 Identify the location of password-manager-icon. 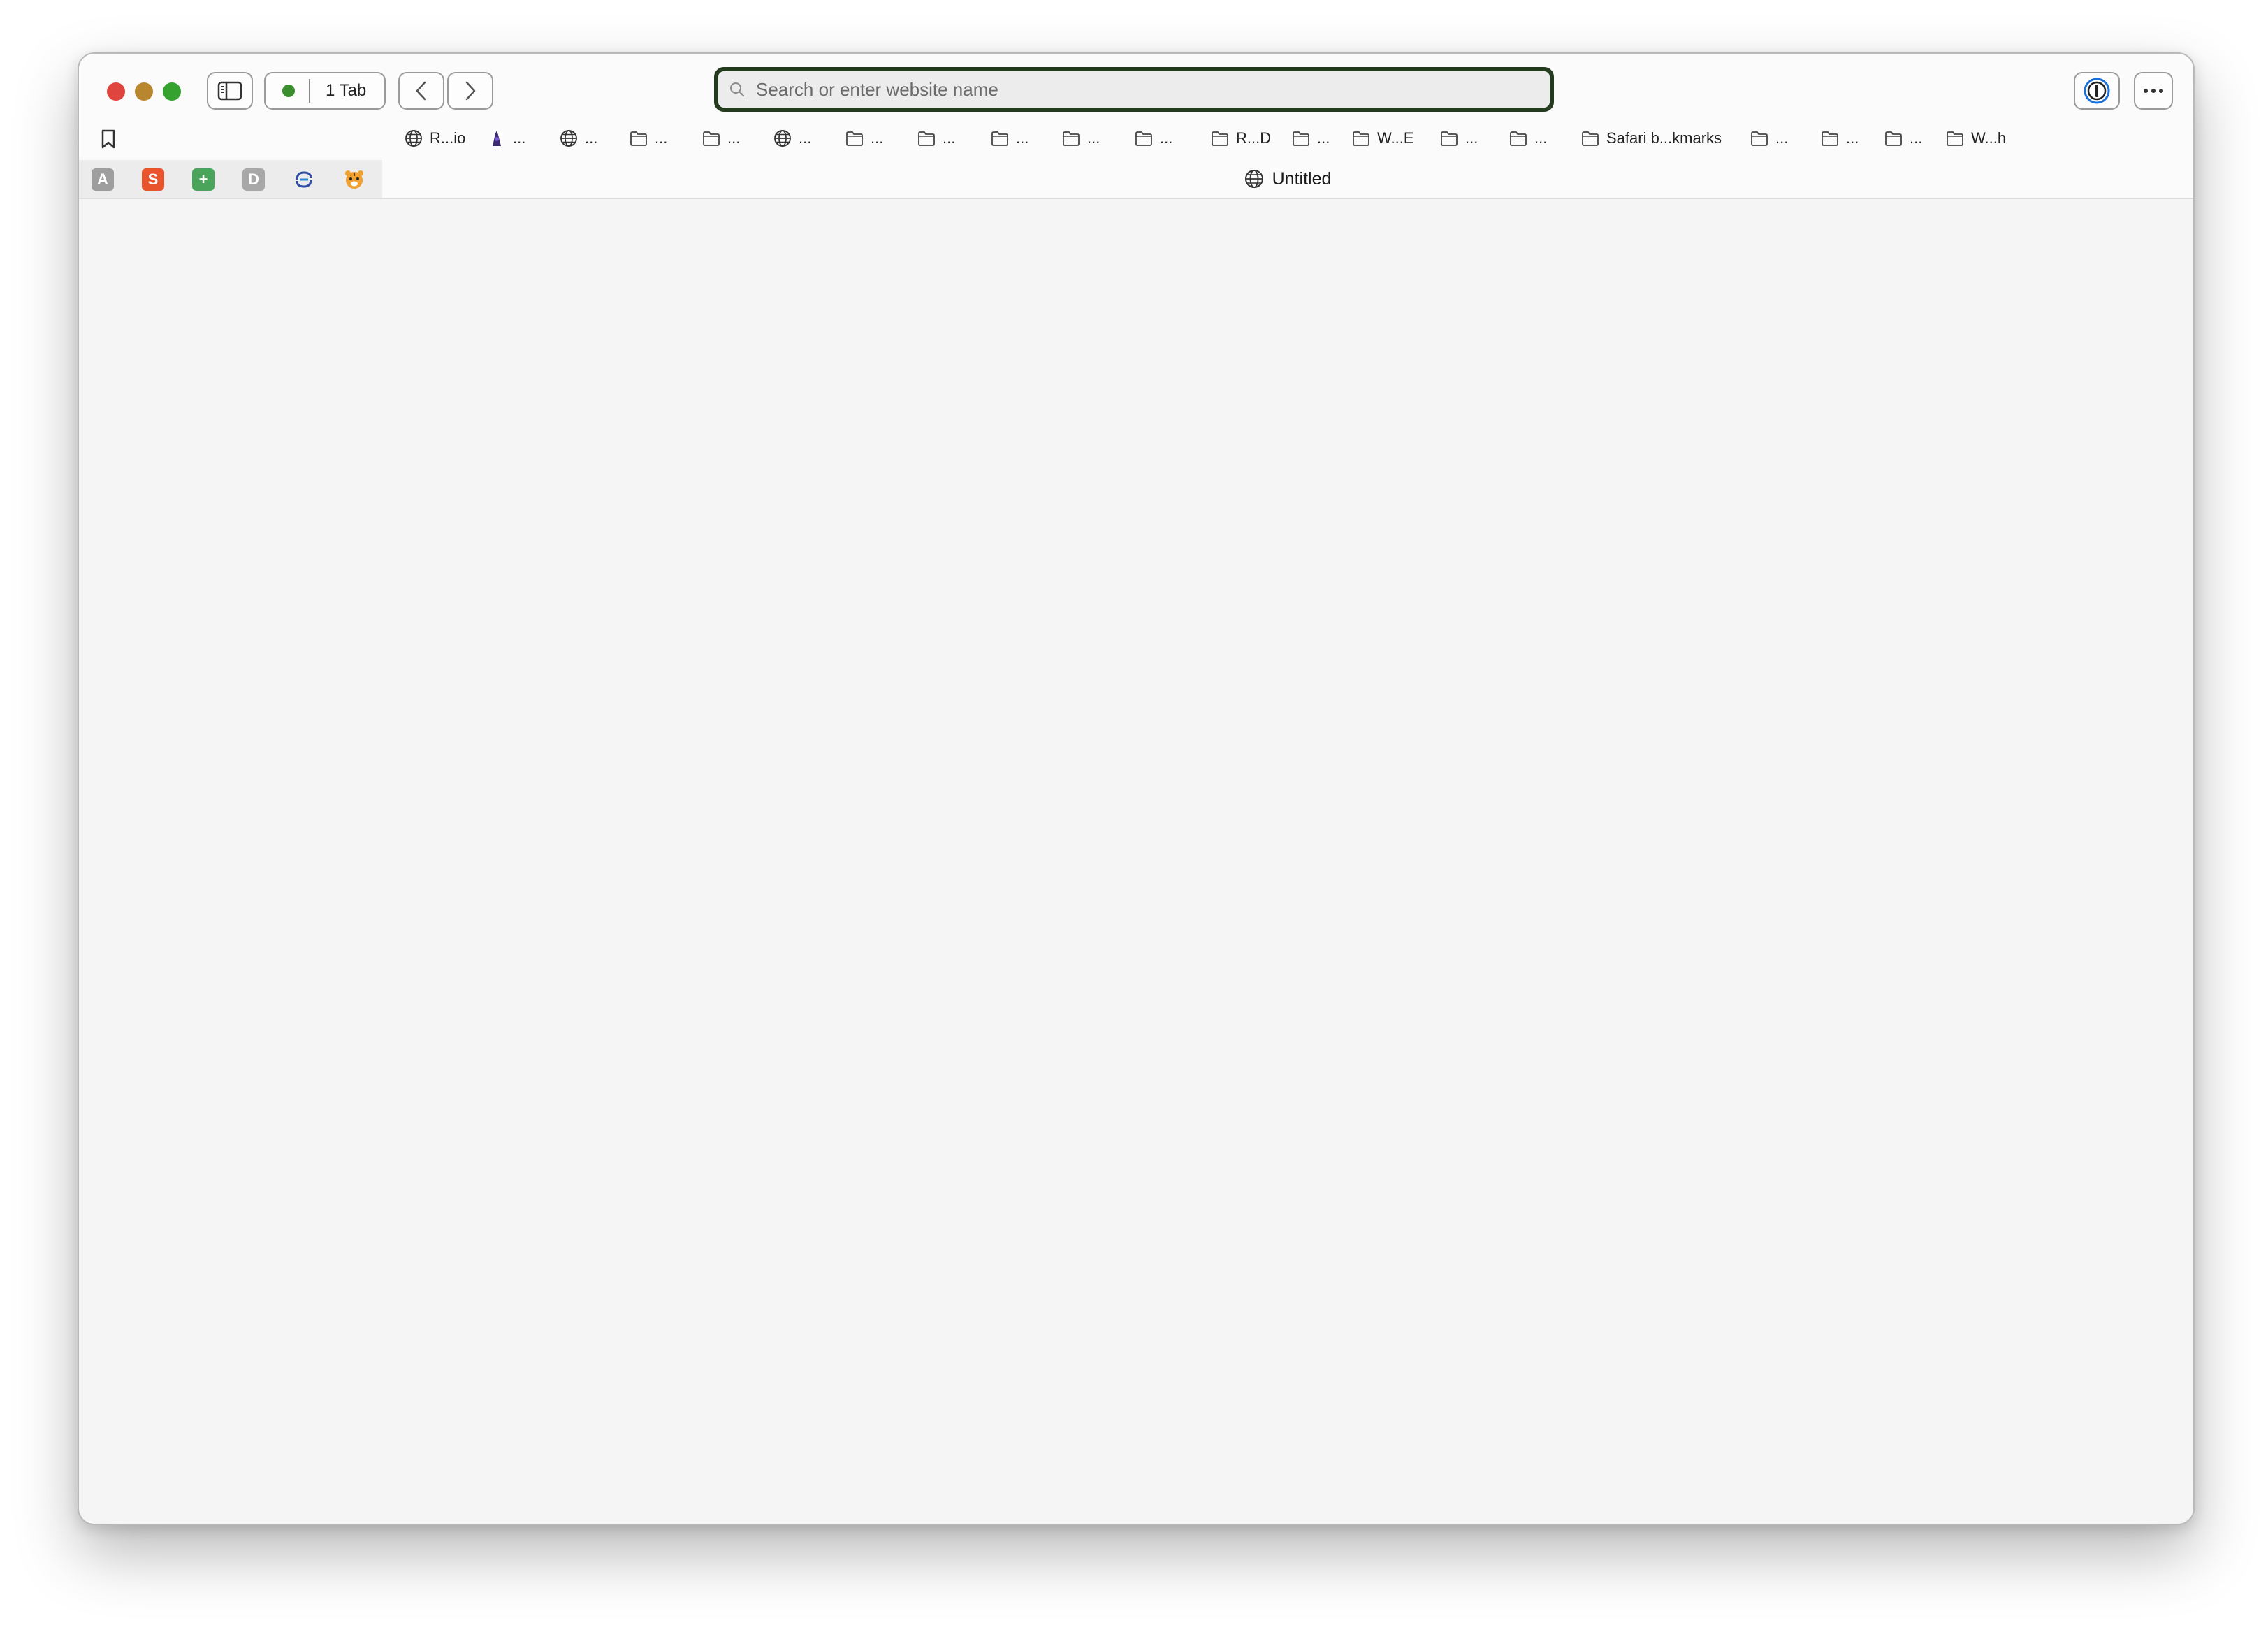
(2097, 91).